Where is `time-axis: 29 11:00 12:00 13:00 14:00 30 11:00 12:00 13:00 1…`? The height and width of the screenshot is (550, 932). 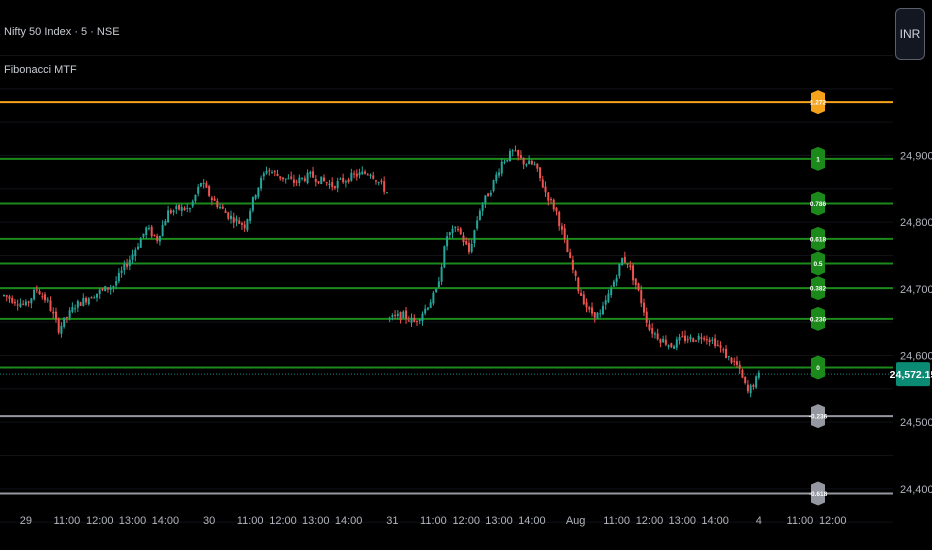
time-axis: 29 11:00 12:00 13:00 14:00 30 11:00 12:00 13:00 1… is located at coordinates (433, 521).